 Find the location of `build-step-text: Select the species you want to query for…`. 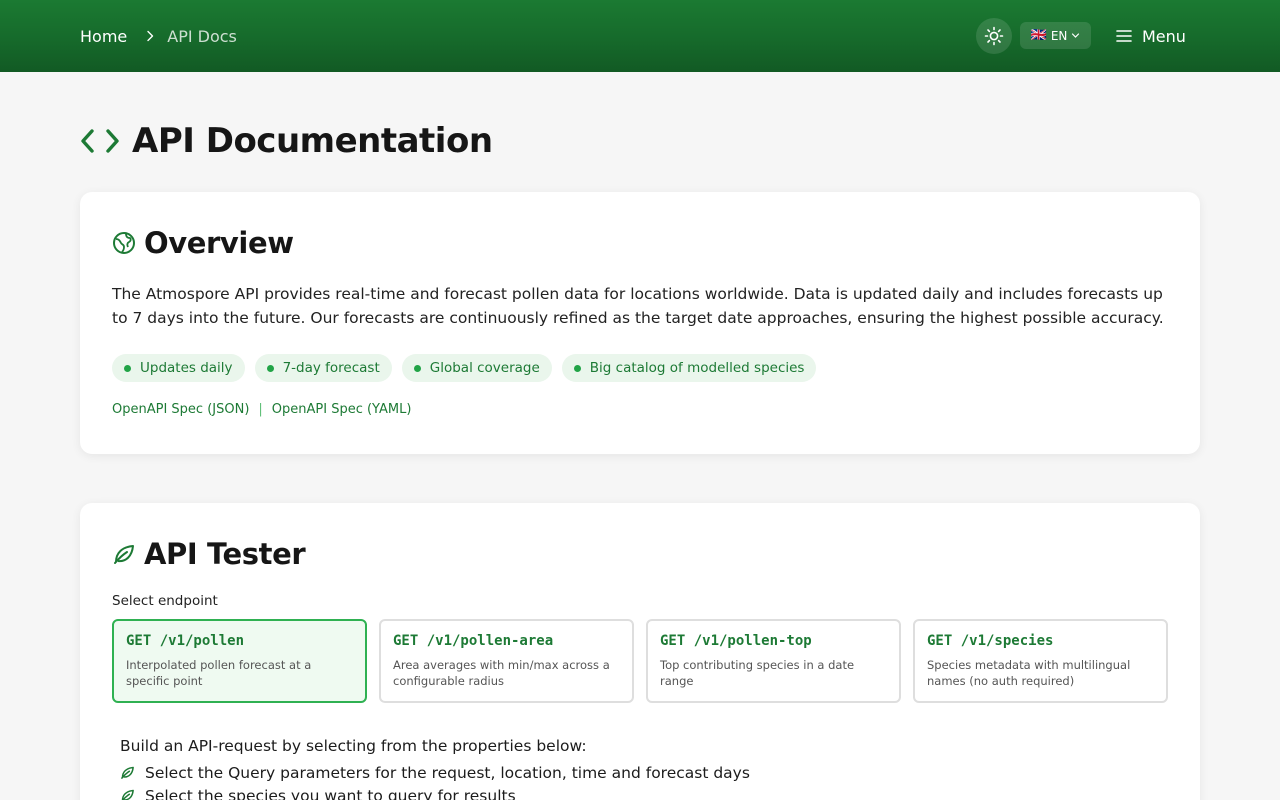

build-step-text: Select the species you want to query for… is located at coordinates (330, 793).